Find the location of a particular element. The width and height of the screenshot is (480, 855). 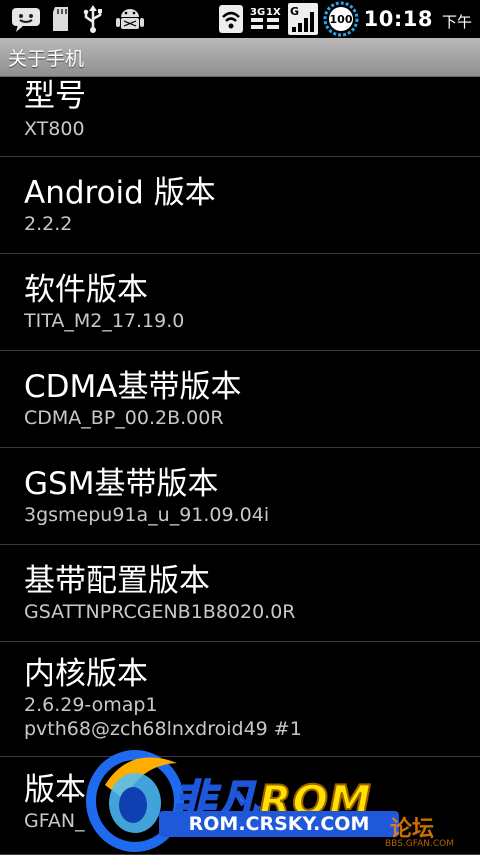

item-value: 2.2.2 is located at coordinates (48, 224).